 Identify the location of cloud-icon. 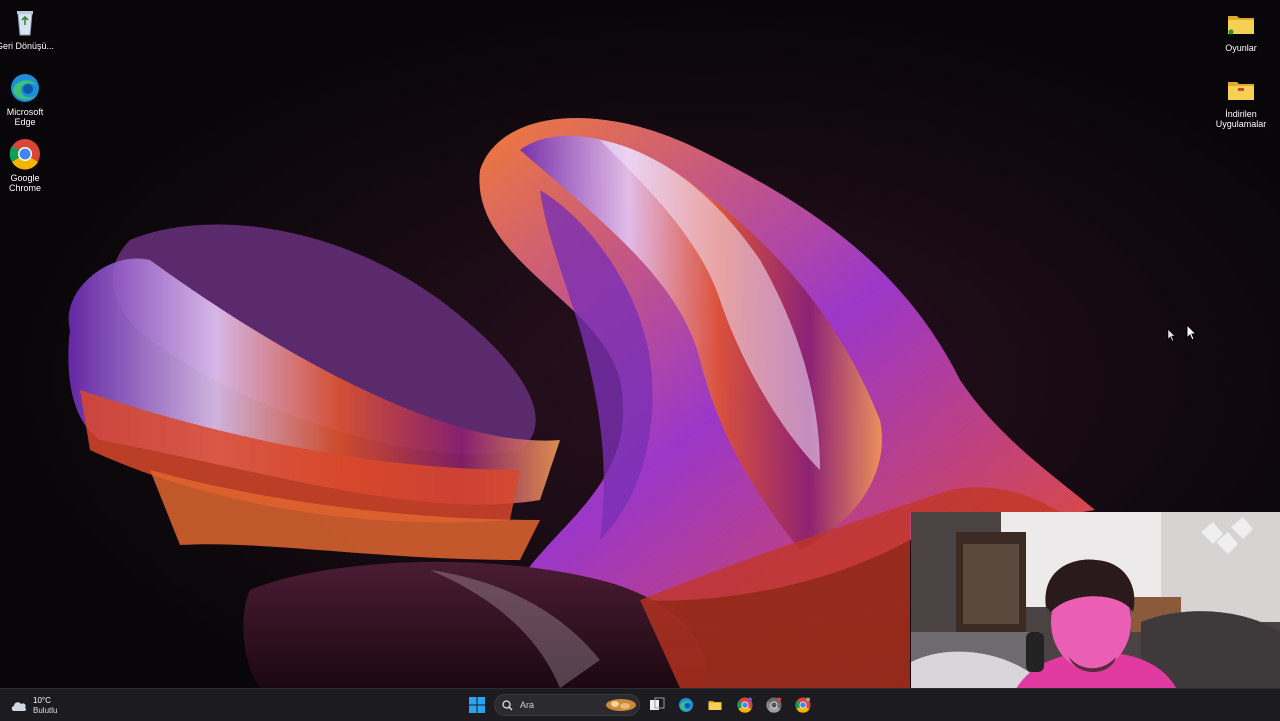
(19, 706).